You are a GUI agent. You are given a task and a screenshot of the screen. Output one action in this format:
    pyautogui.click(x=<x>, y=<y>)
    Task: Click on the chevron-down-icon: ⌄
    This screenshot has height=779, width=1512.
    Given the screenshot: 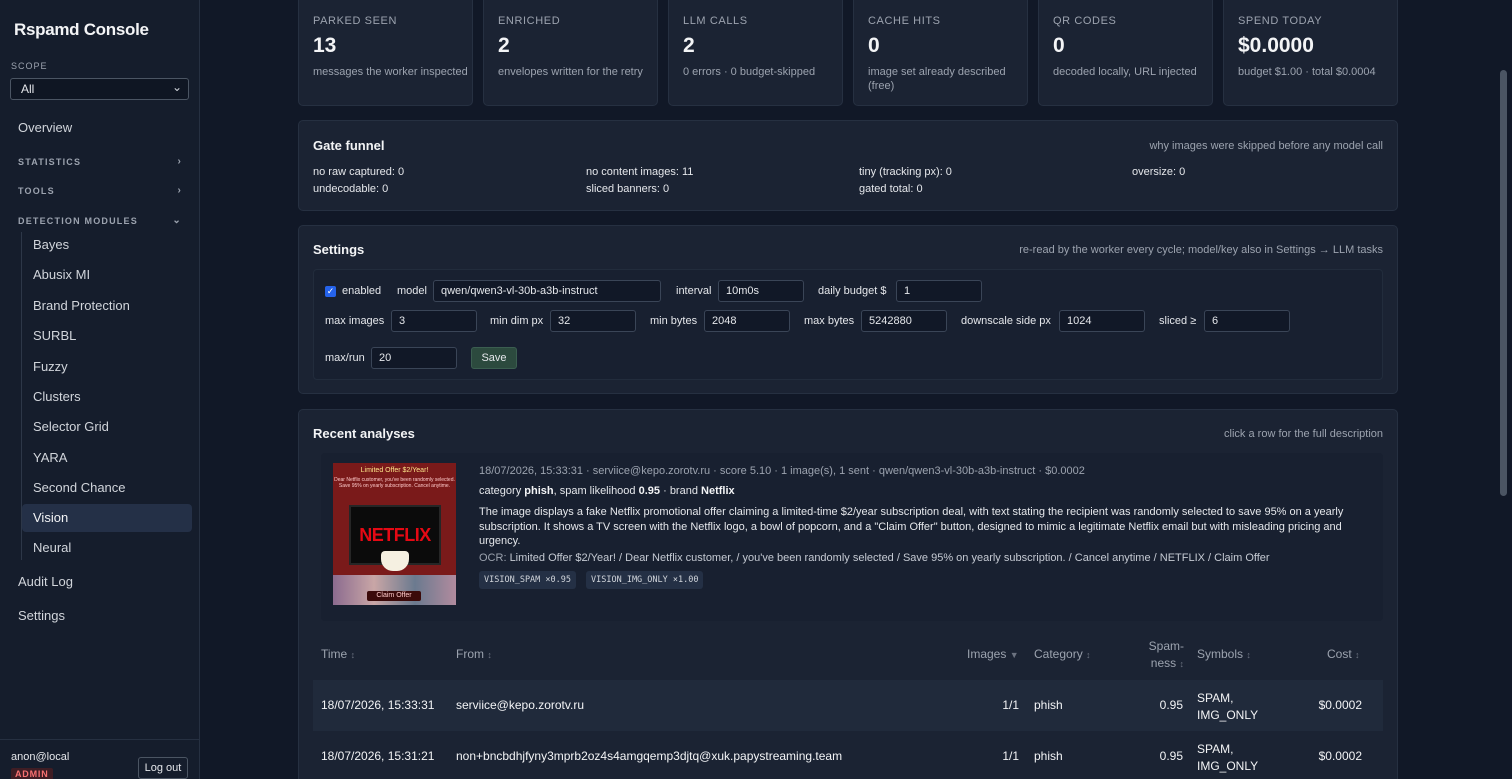 What is the action you would take?
    pyautogui.click(x=176, y=87)
    